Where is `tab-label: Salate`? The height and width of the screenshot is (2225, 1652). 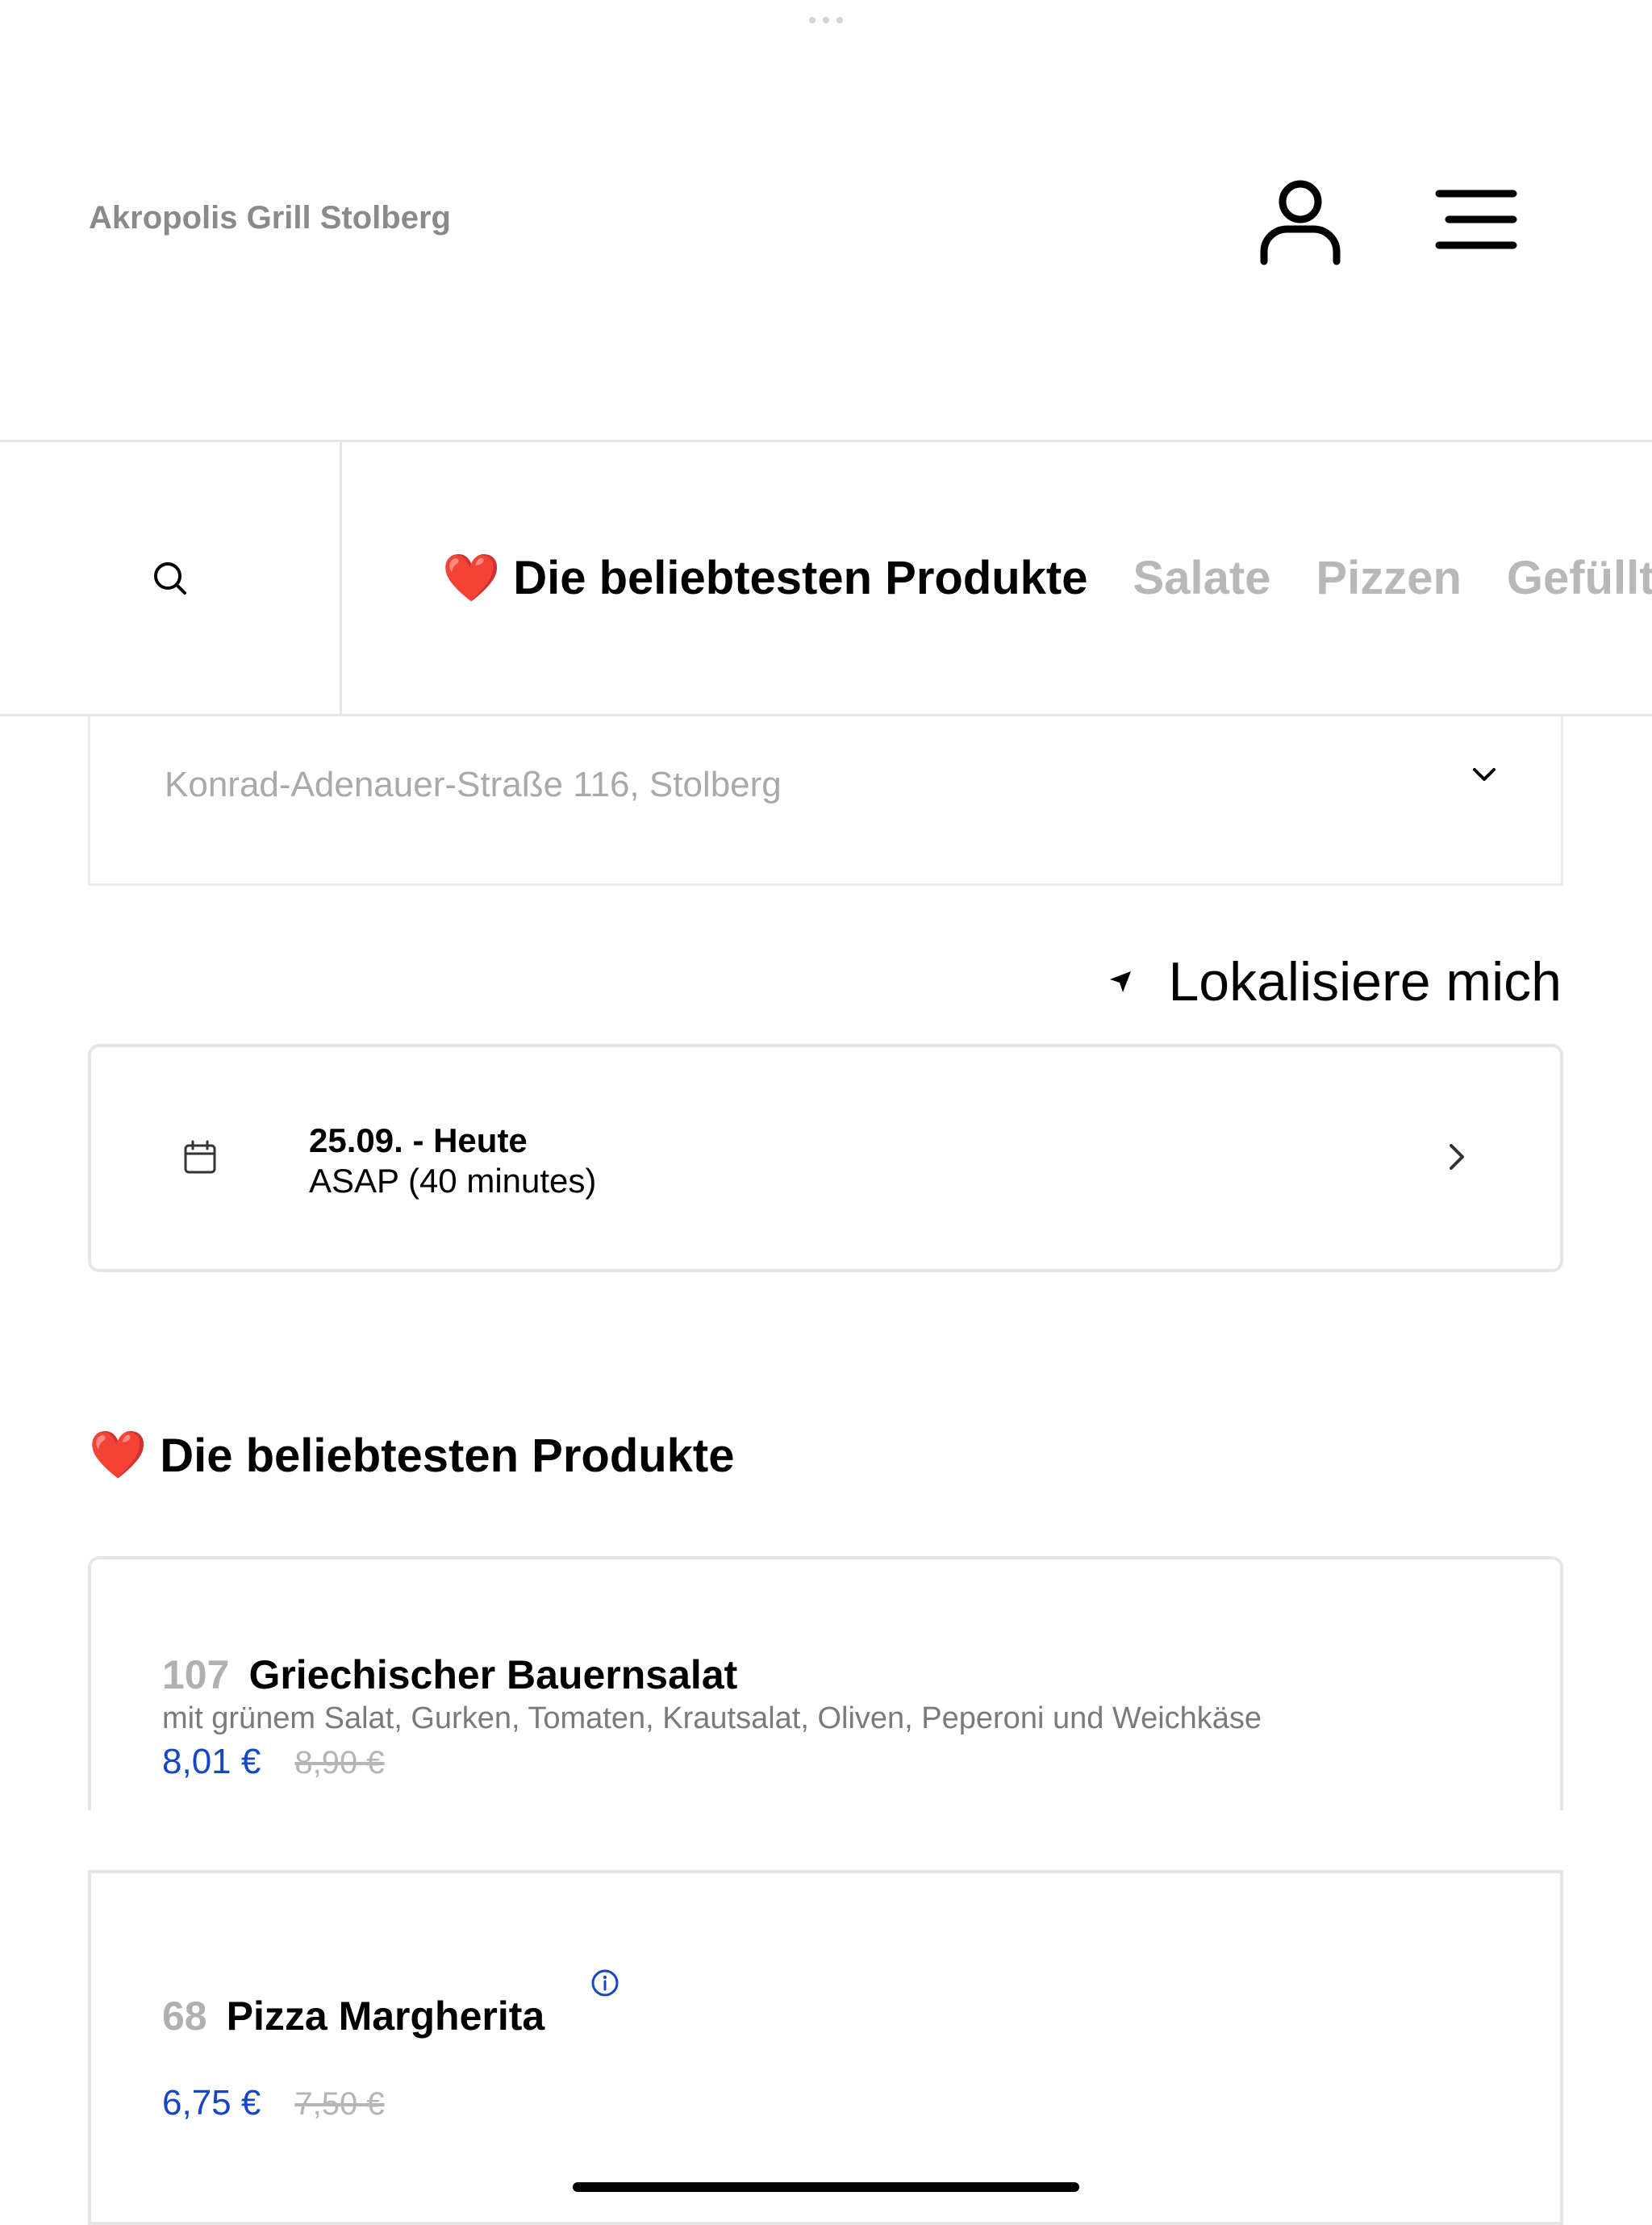
tab-label: Salate is located at coordinates (1202, 578).